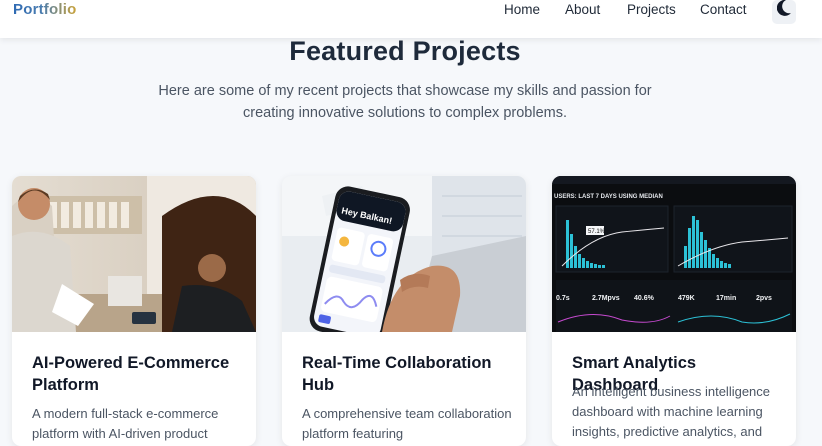  I want to click on theme-toggle-button, so click(784, 12).